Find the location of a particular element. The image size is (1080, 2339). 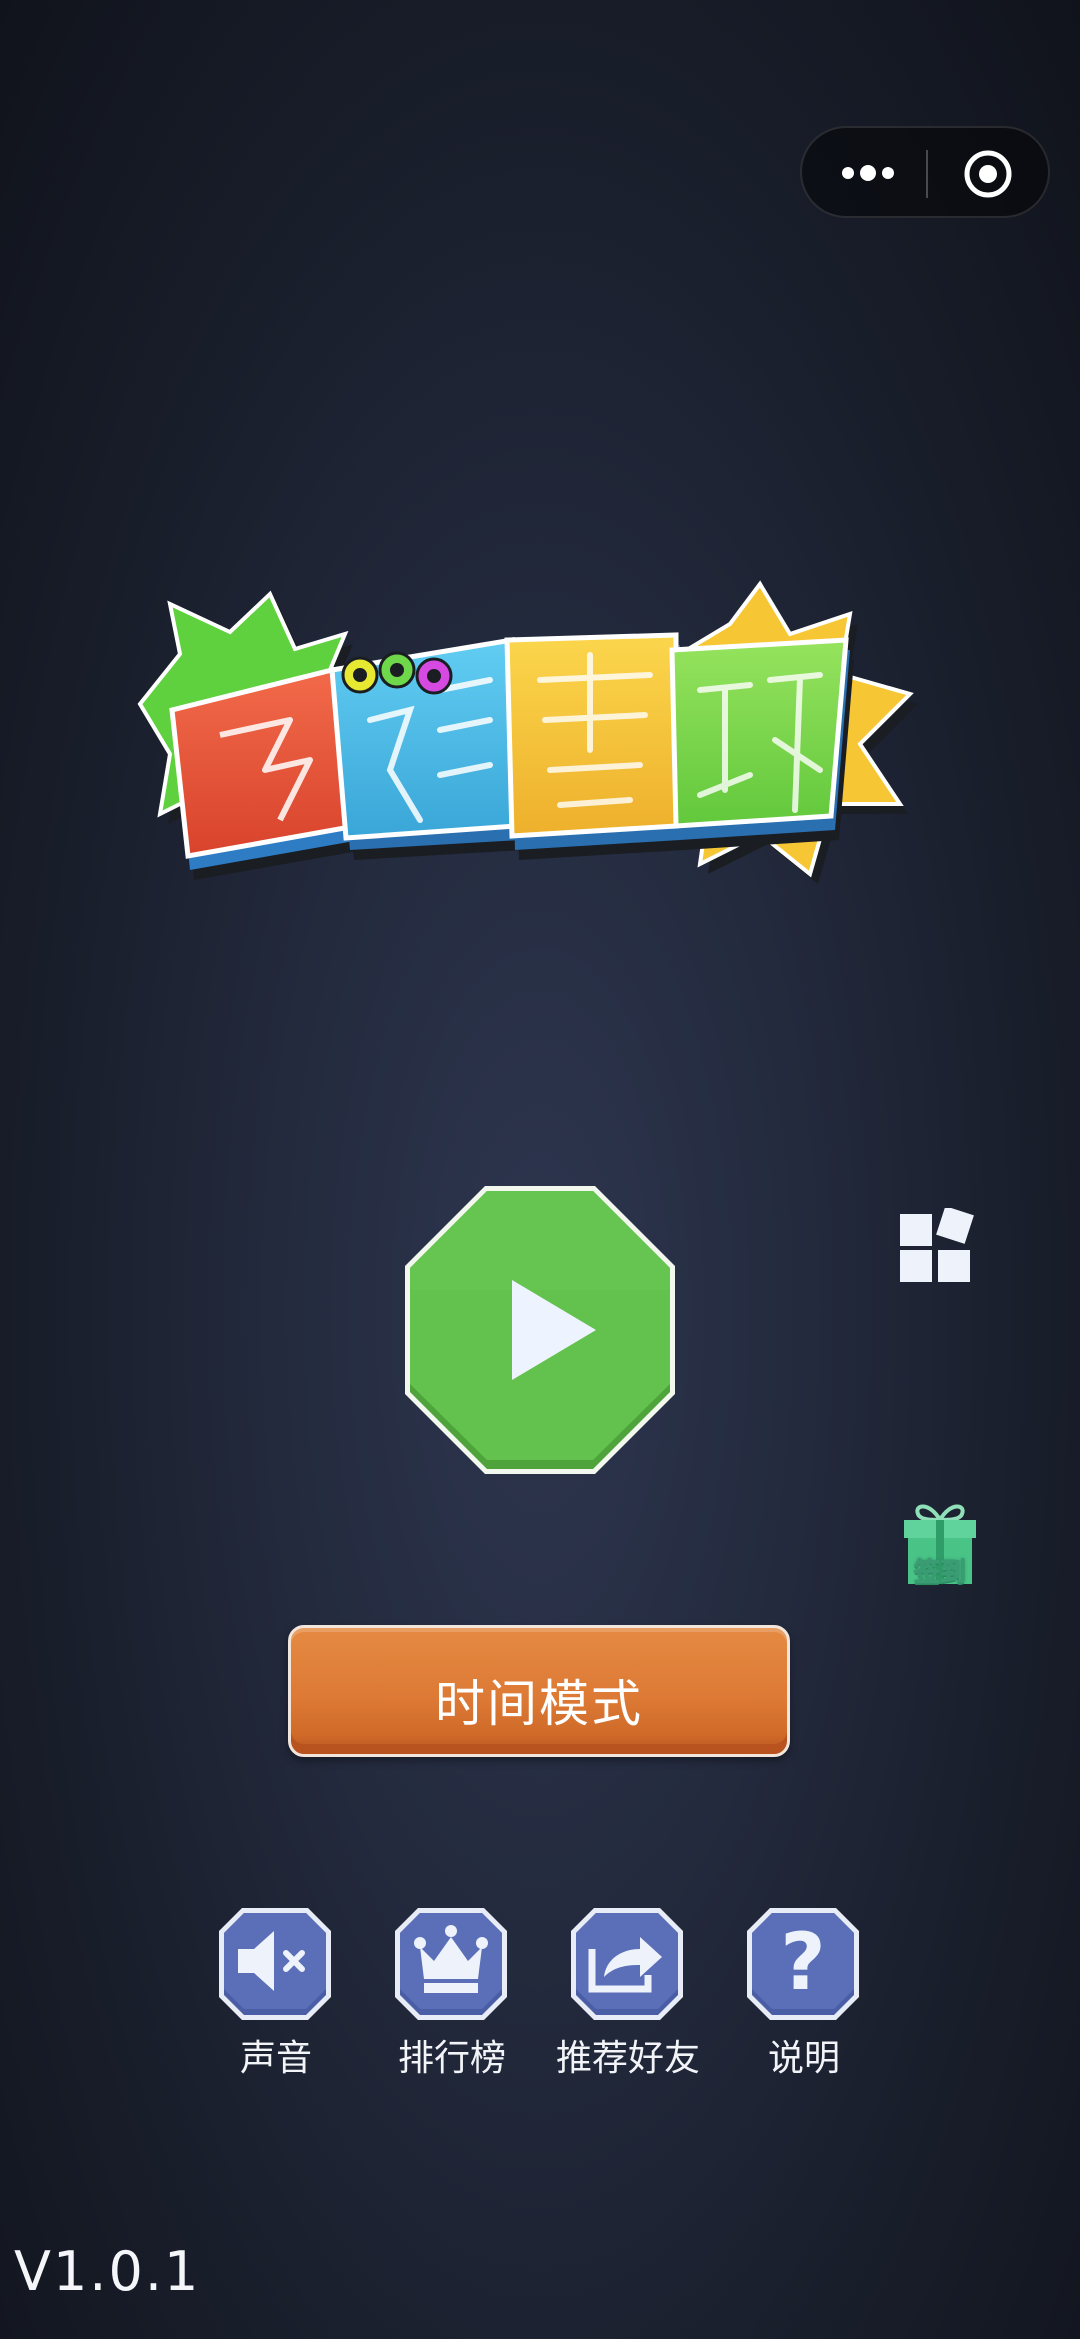

menu-tile-share is located at coordinates (627, 1964).